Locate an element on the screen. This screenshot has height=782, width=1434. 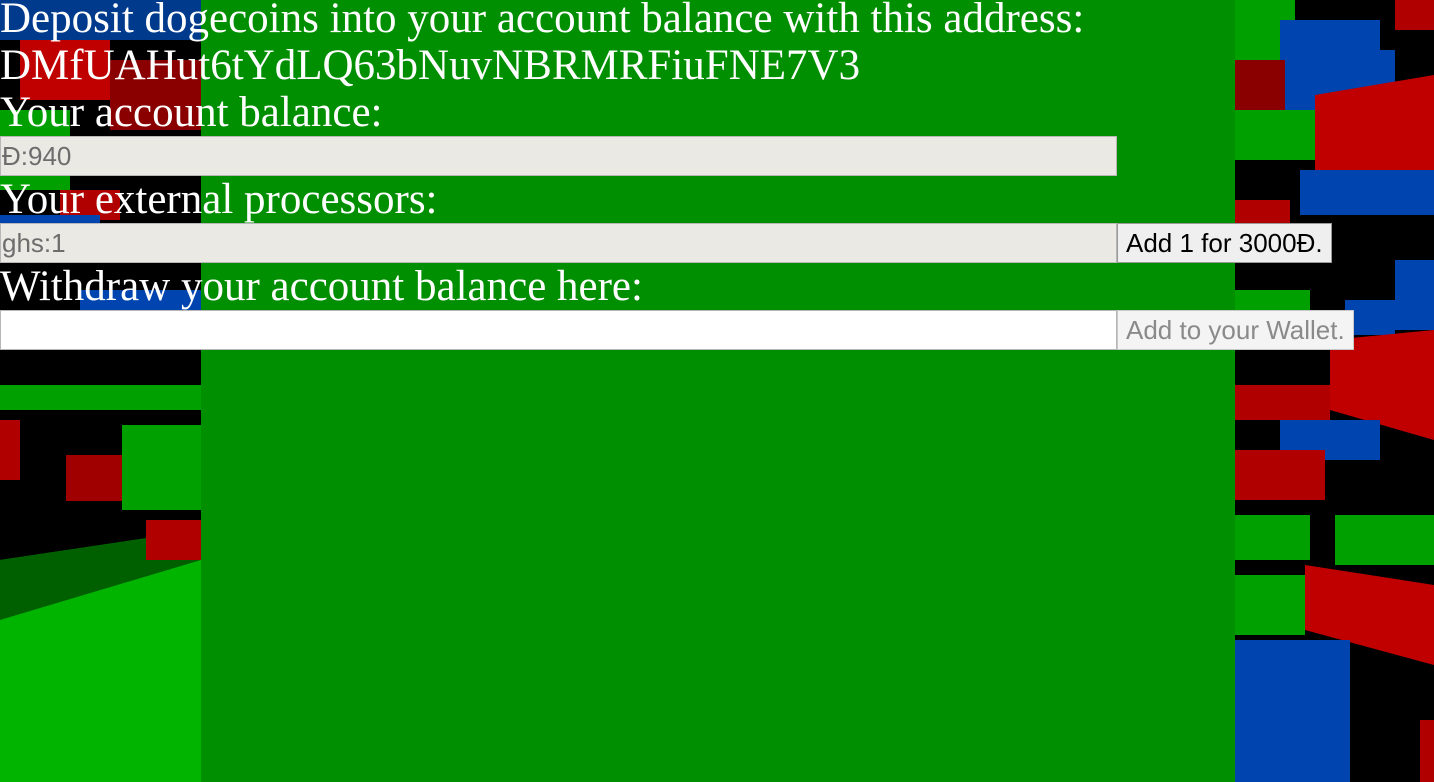
processors-label: Your external processors: is located at coordinates (219, 199).